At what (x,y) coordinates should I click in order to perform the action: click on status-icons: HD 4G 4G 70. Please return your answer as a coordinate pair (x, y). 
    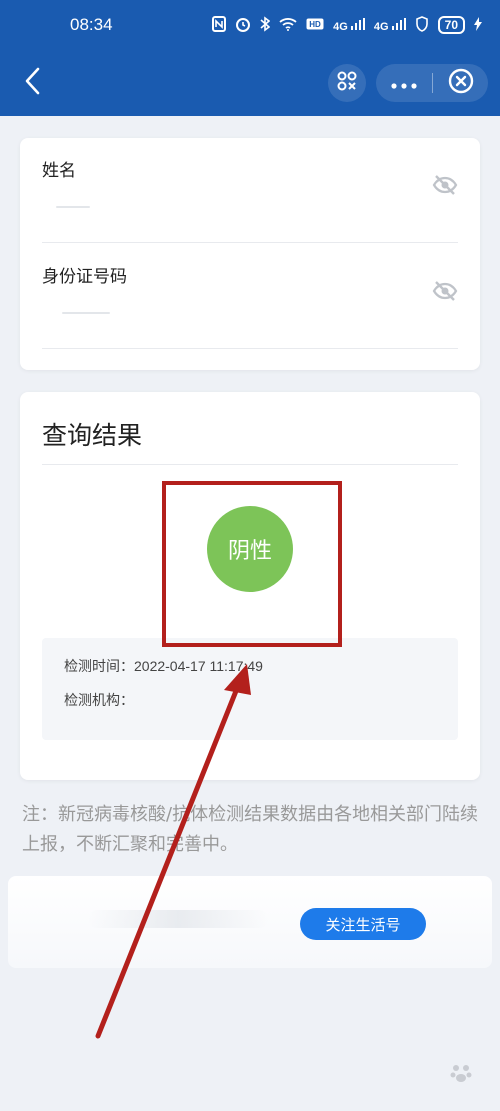
    Looking at the image, I should click on (347, 25).